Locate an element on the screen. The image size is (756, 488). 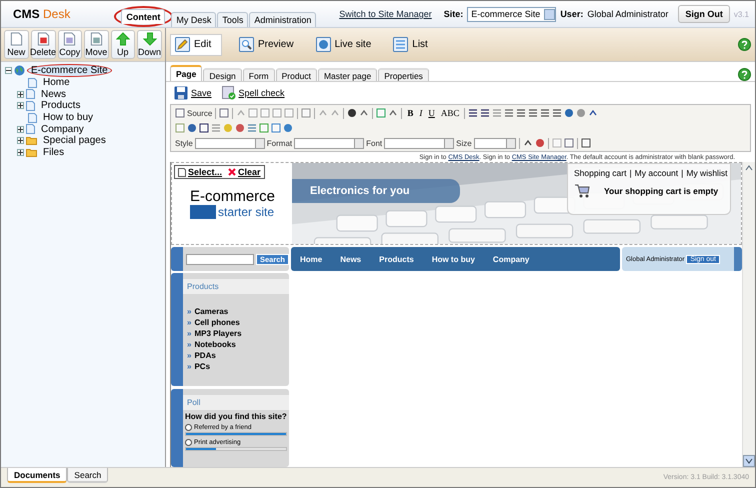
magnifier-icon is located at coordinates (246, 44).